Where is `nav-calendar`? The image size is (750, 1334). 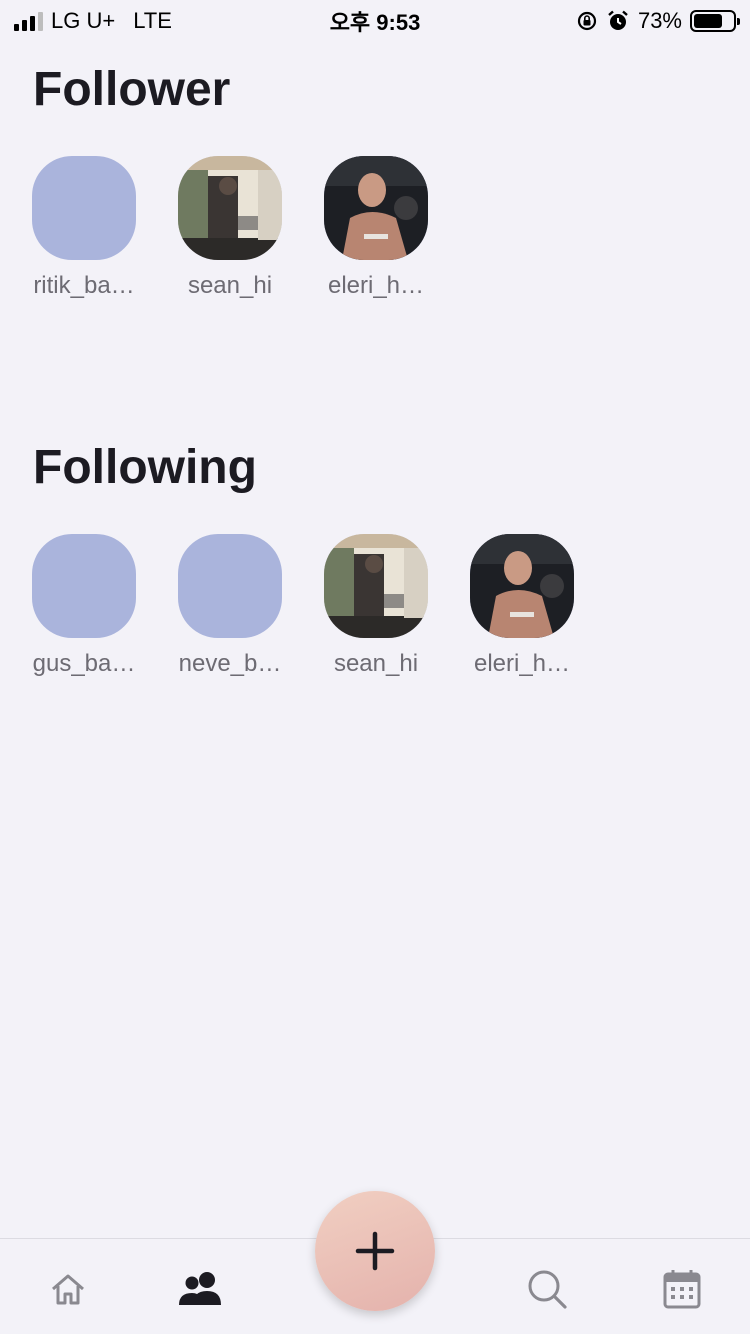
nav-calendar is located at coordinates (682, 1289).